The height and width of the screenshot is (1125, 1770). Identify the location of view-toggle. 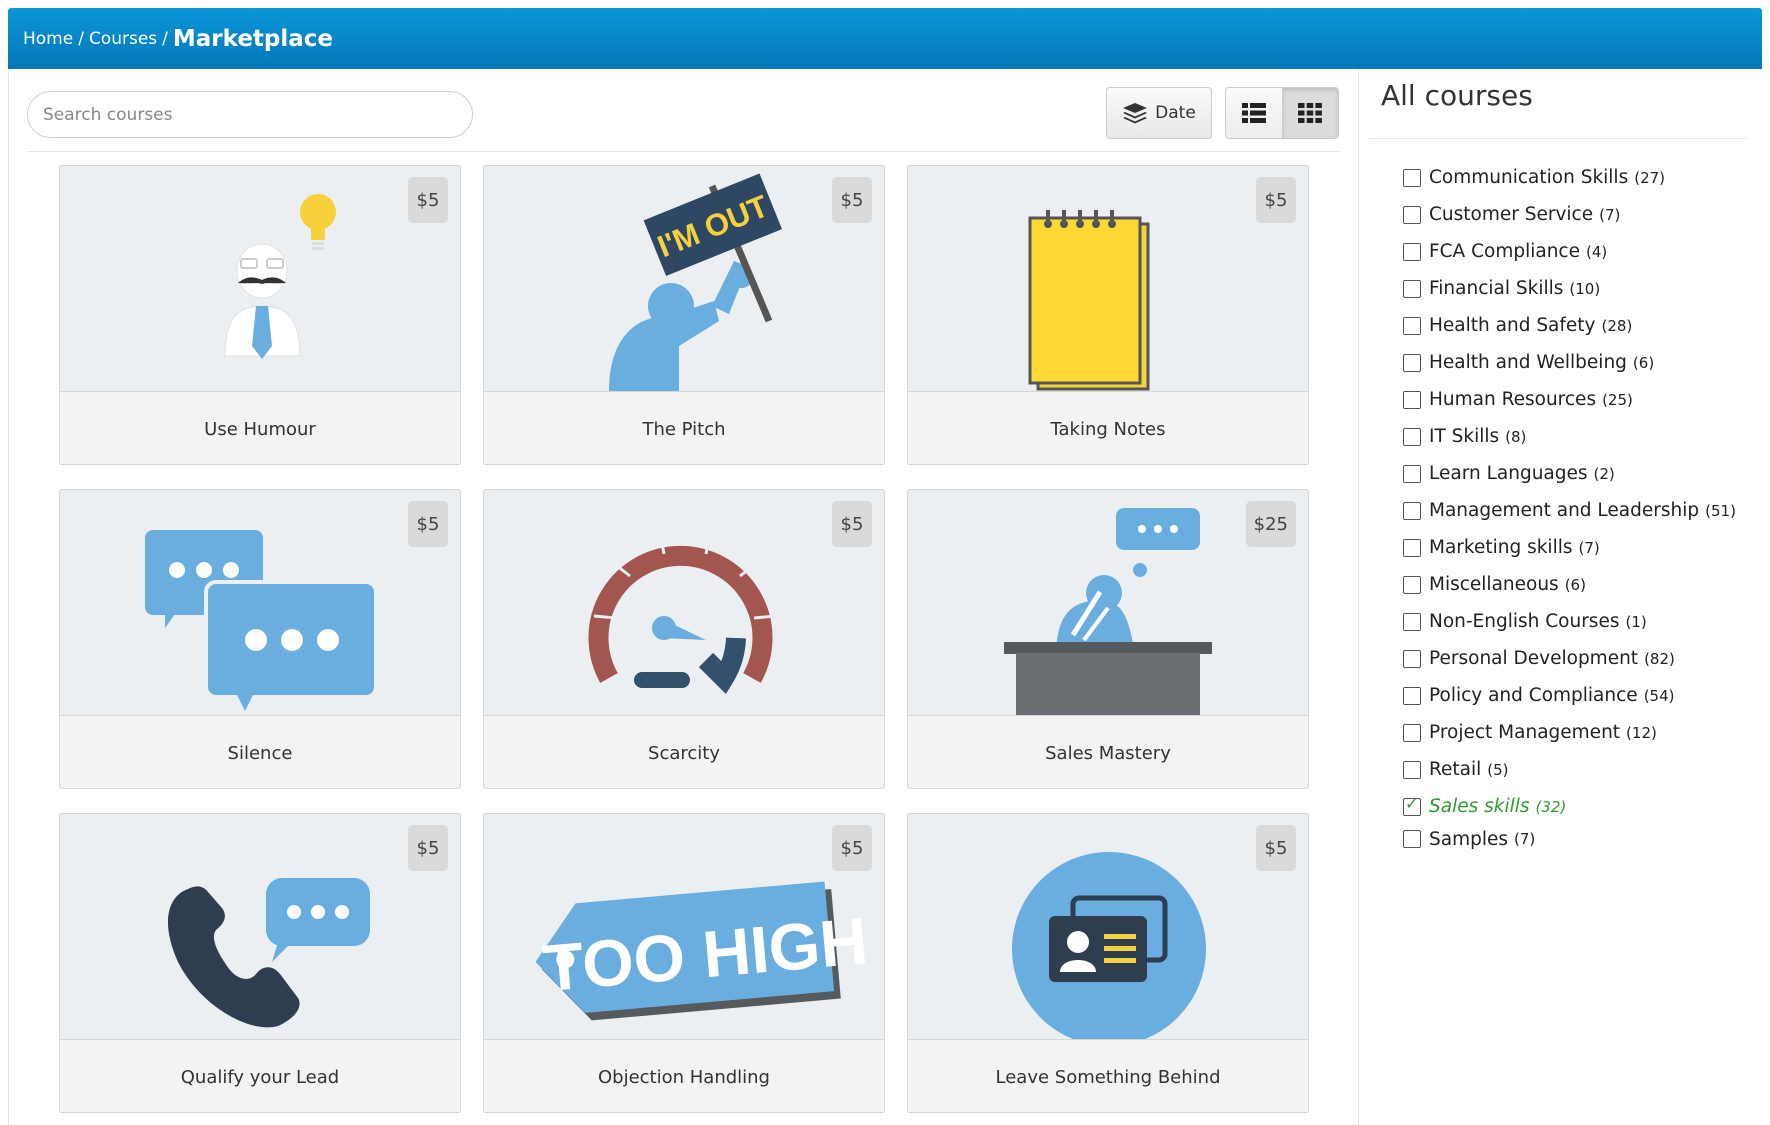
(1282, 113).